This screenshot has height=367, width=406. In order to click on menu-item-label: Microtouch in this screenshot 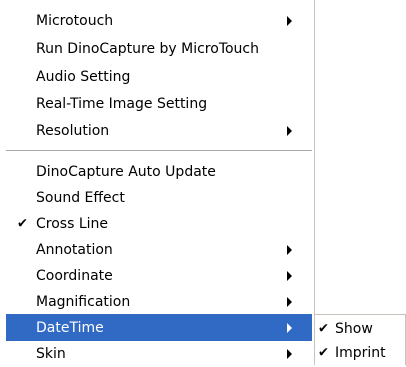, I will do `click(75, 20)`.